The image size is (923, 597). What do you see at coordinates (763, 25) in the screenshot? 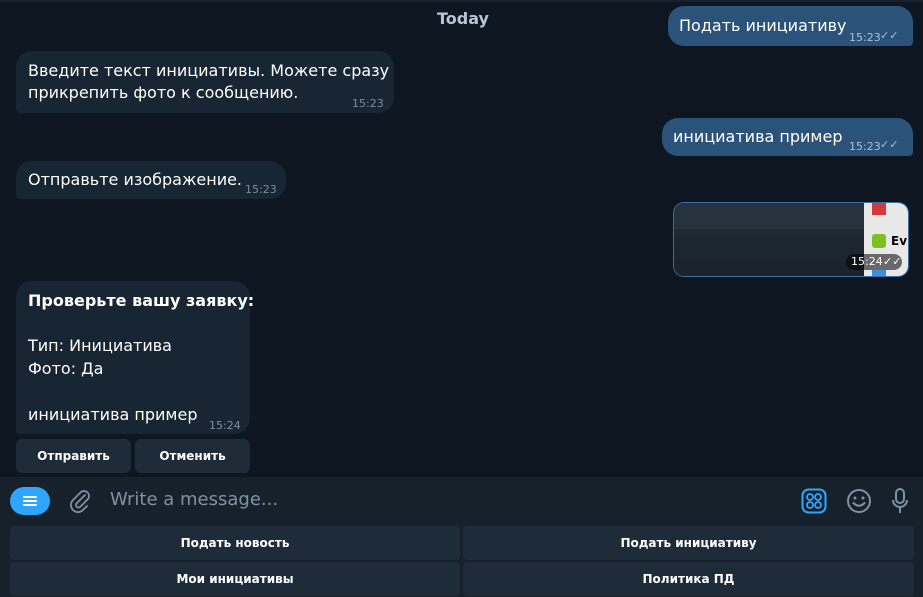
I see `message-text: Подать инициативу` at bounding box center [763, 25].